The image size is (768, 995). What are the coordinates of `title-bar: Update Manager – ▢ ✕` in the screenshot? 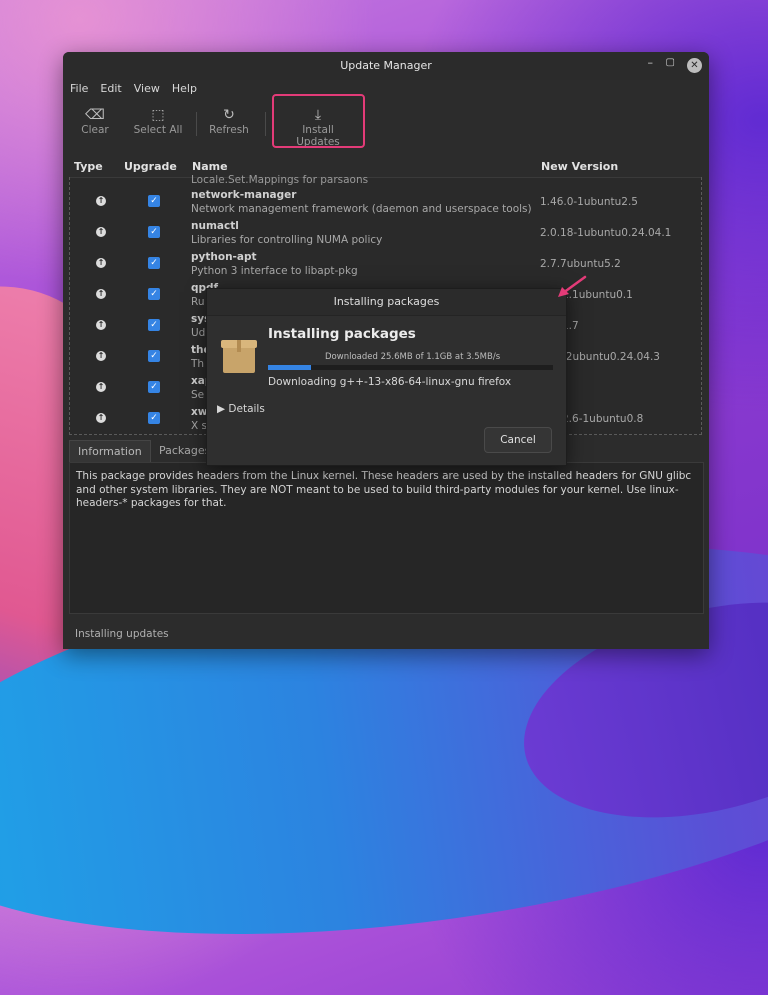 It's located at (386, 66).